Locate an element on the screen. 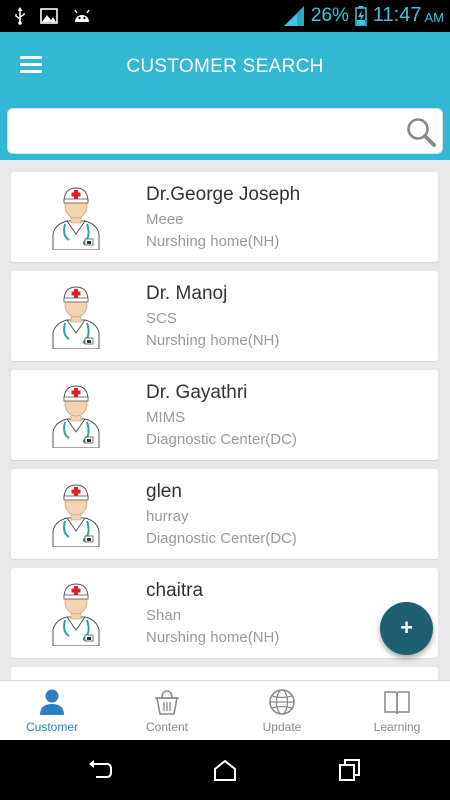 This screenshot has height=800, width=450. clock-time: 11:47 is located at coordinates (397, 15).